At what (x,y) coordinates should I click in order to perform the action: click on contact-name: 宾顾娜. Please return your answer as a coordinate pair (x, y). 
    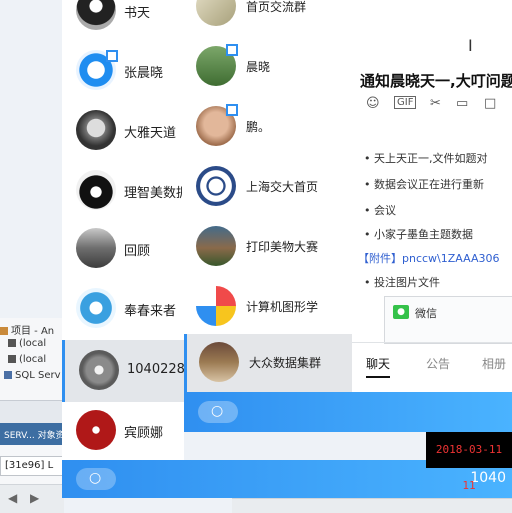
    Looking at the image, I should click on (144, 433).